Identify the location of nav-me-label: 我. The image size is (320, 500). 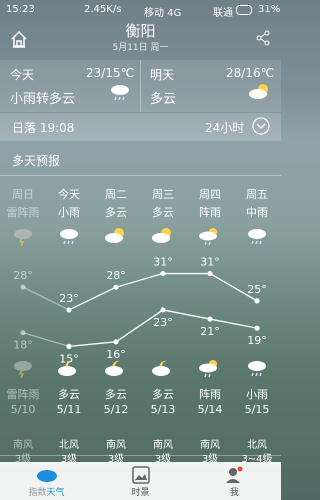
(234, 493).